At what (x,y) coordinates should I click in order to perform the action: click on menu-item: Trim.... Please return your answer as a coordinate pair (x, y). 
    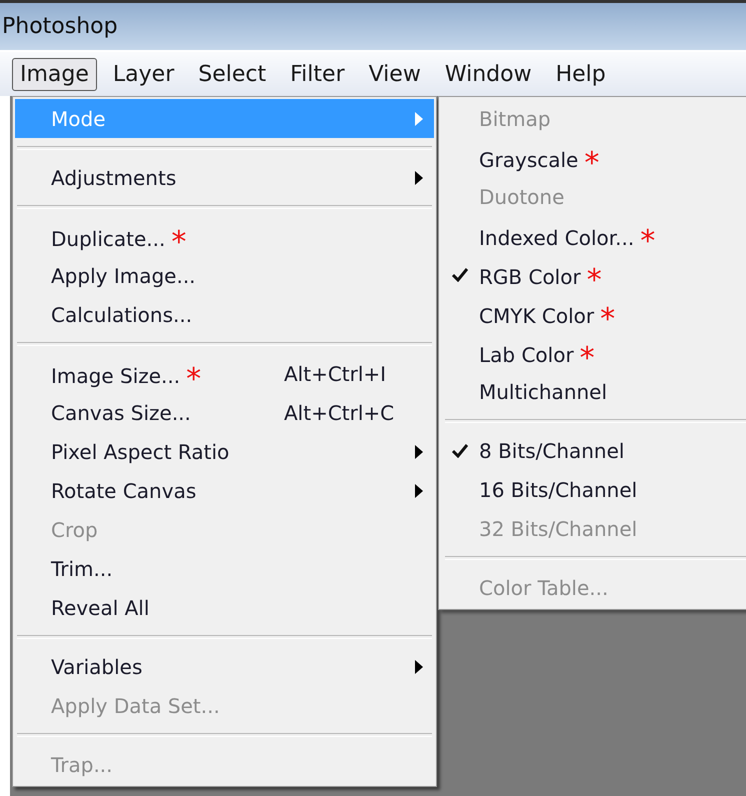
    Looking at the image, I should click on (224, 568).